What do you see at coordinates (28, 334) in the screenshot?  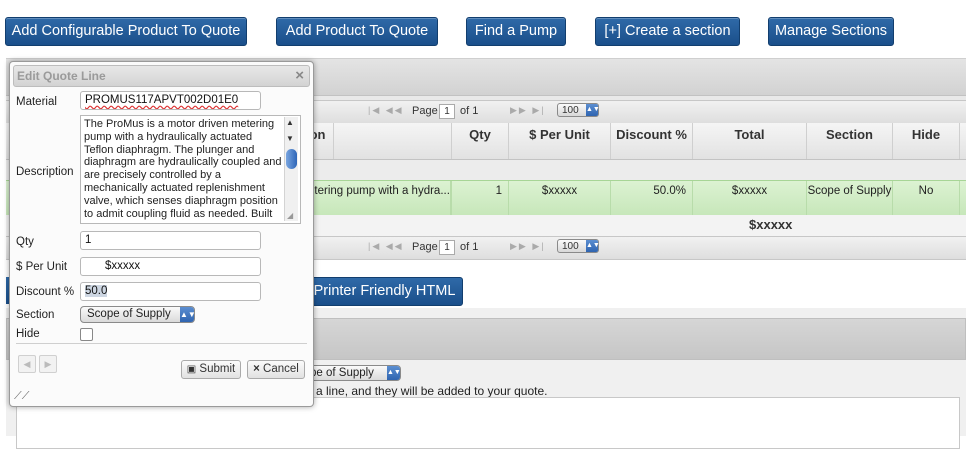 I see `hide-label: Hide` at bounding box center [28, 334].